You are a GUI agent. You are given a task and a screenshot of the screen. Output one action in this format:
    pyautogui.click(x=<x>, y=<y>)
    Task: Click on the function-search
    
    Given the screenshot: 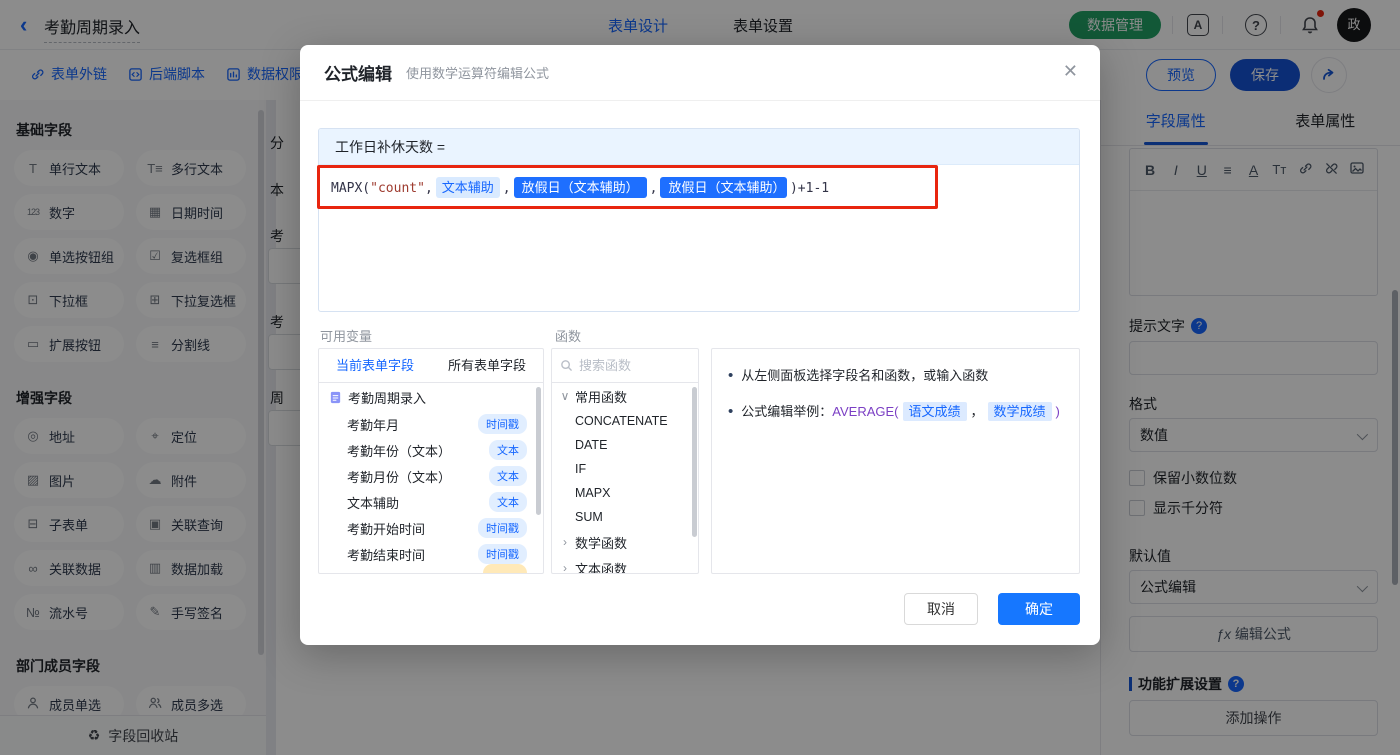 What is the action you would take?
    pyautogui.click(x=625, y=366)
    